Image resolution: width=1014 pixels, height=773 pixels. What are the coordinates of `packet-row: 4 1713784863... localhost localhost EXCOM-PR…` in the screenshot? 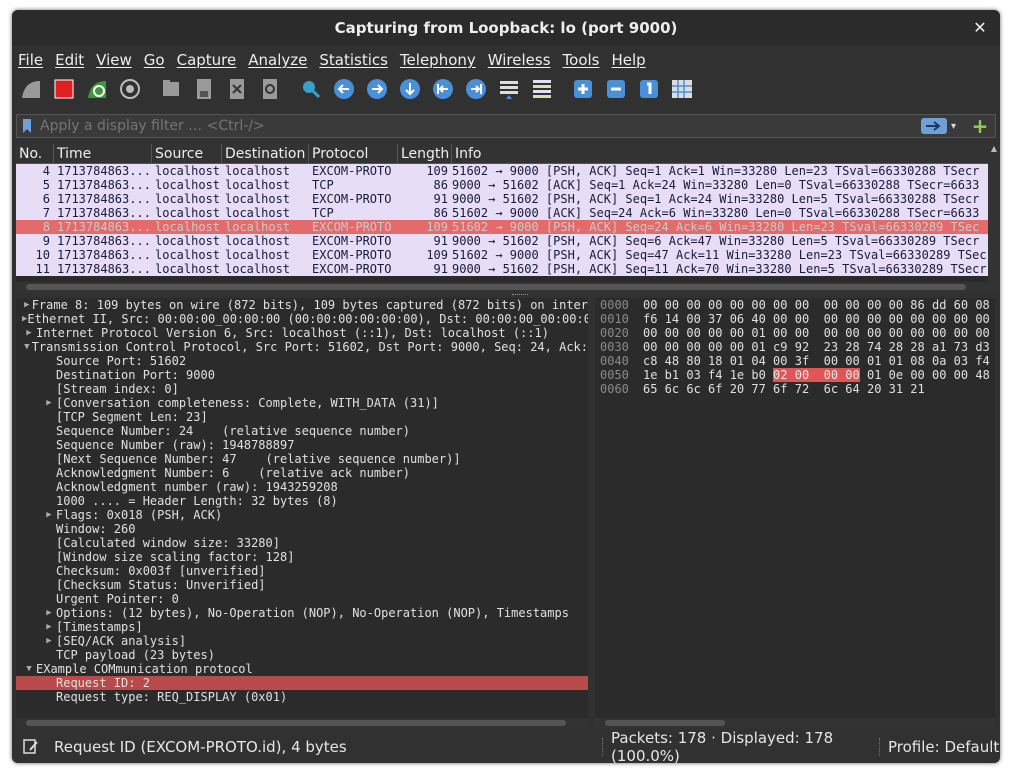 It's located at (508, 171).